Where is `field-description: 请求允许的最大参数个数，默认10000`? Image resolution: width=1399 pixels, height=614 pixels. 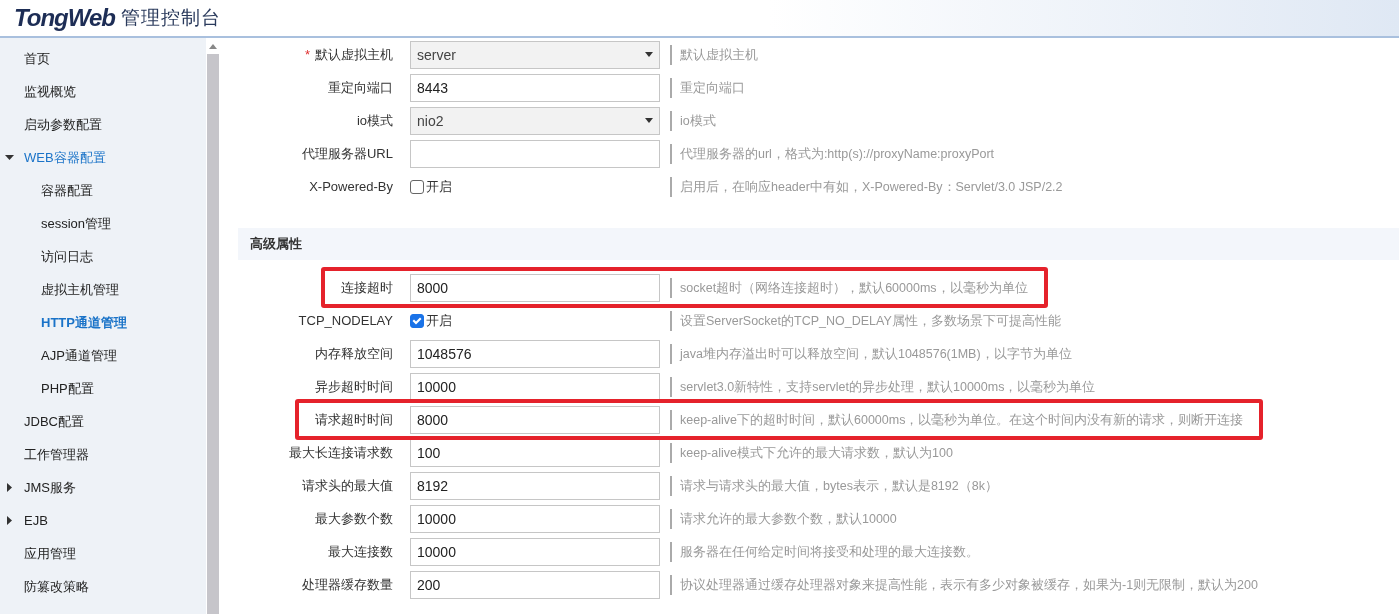 field-description: 请求允许的最大参数个数，默认10000 is located at coordinates (783, 518).